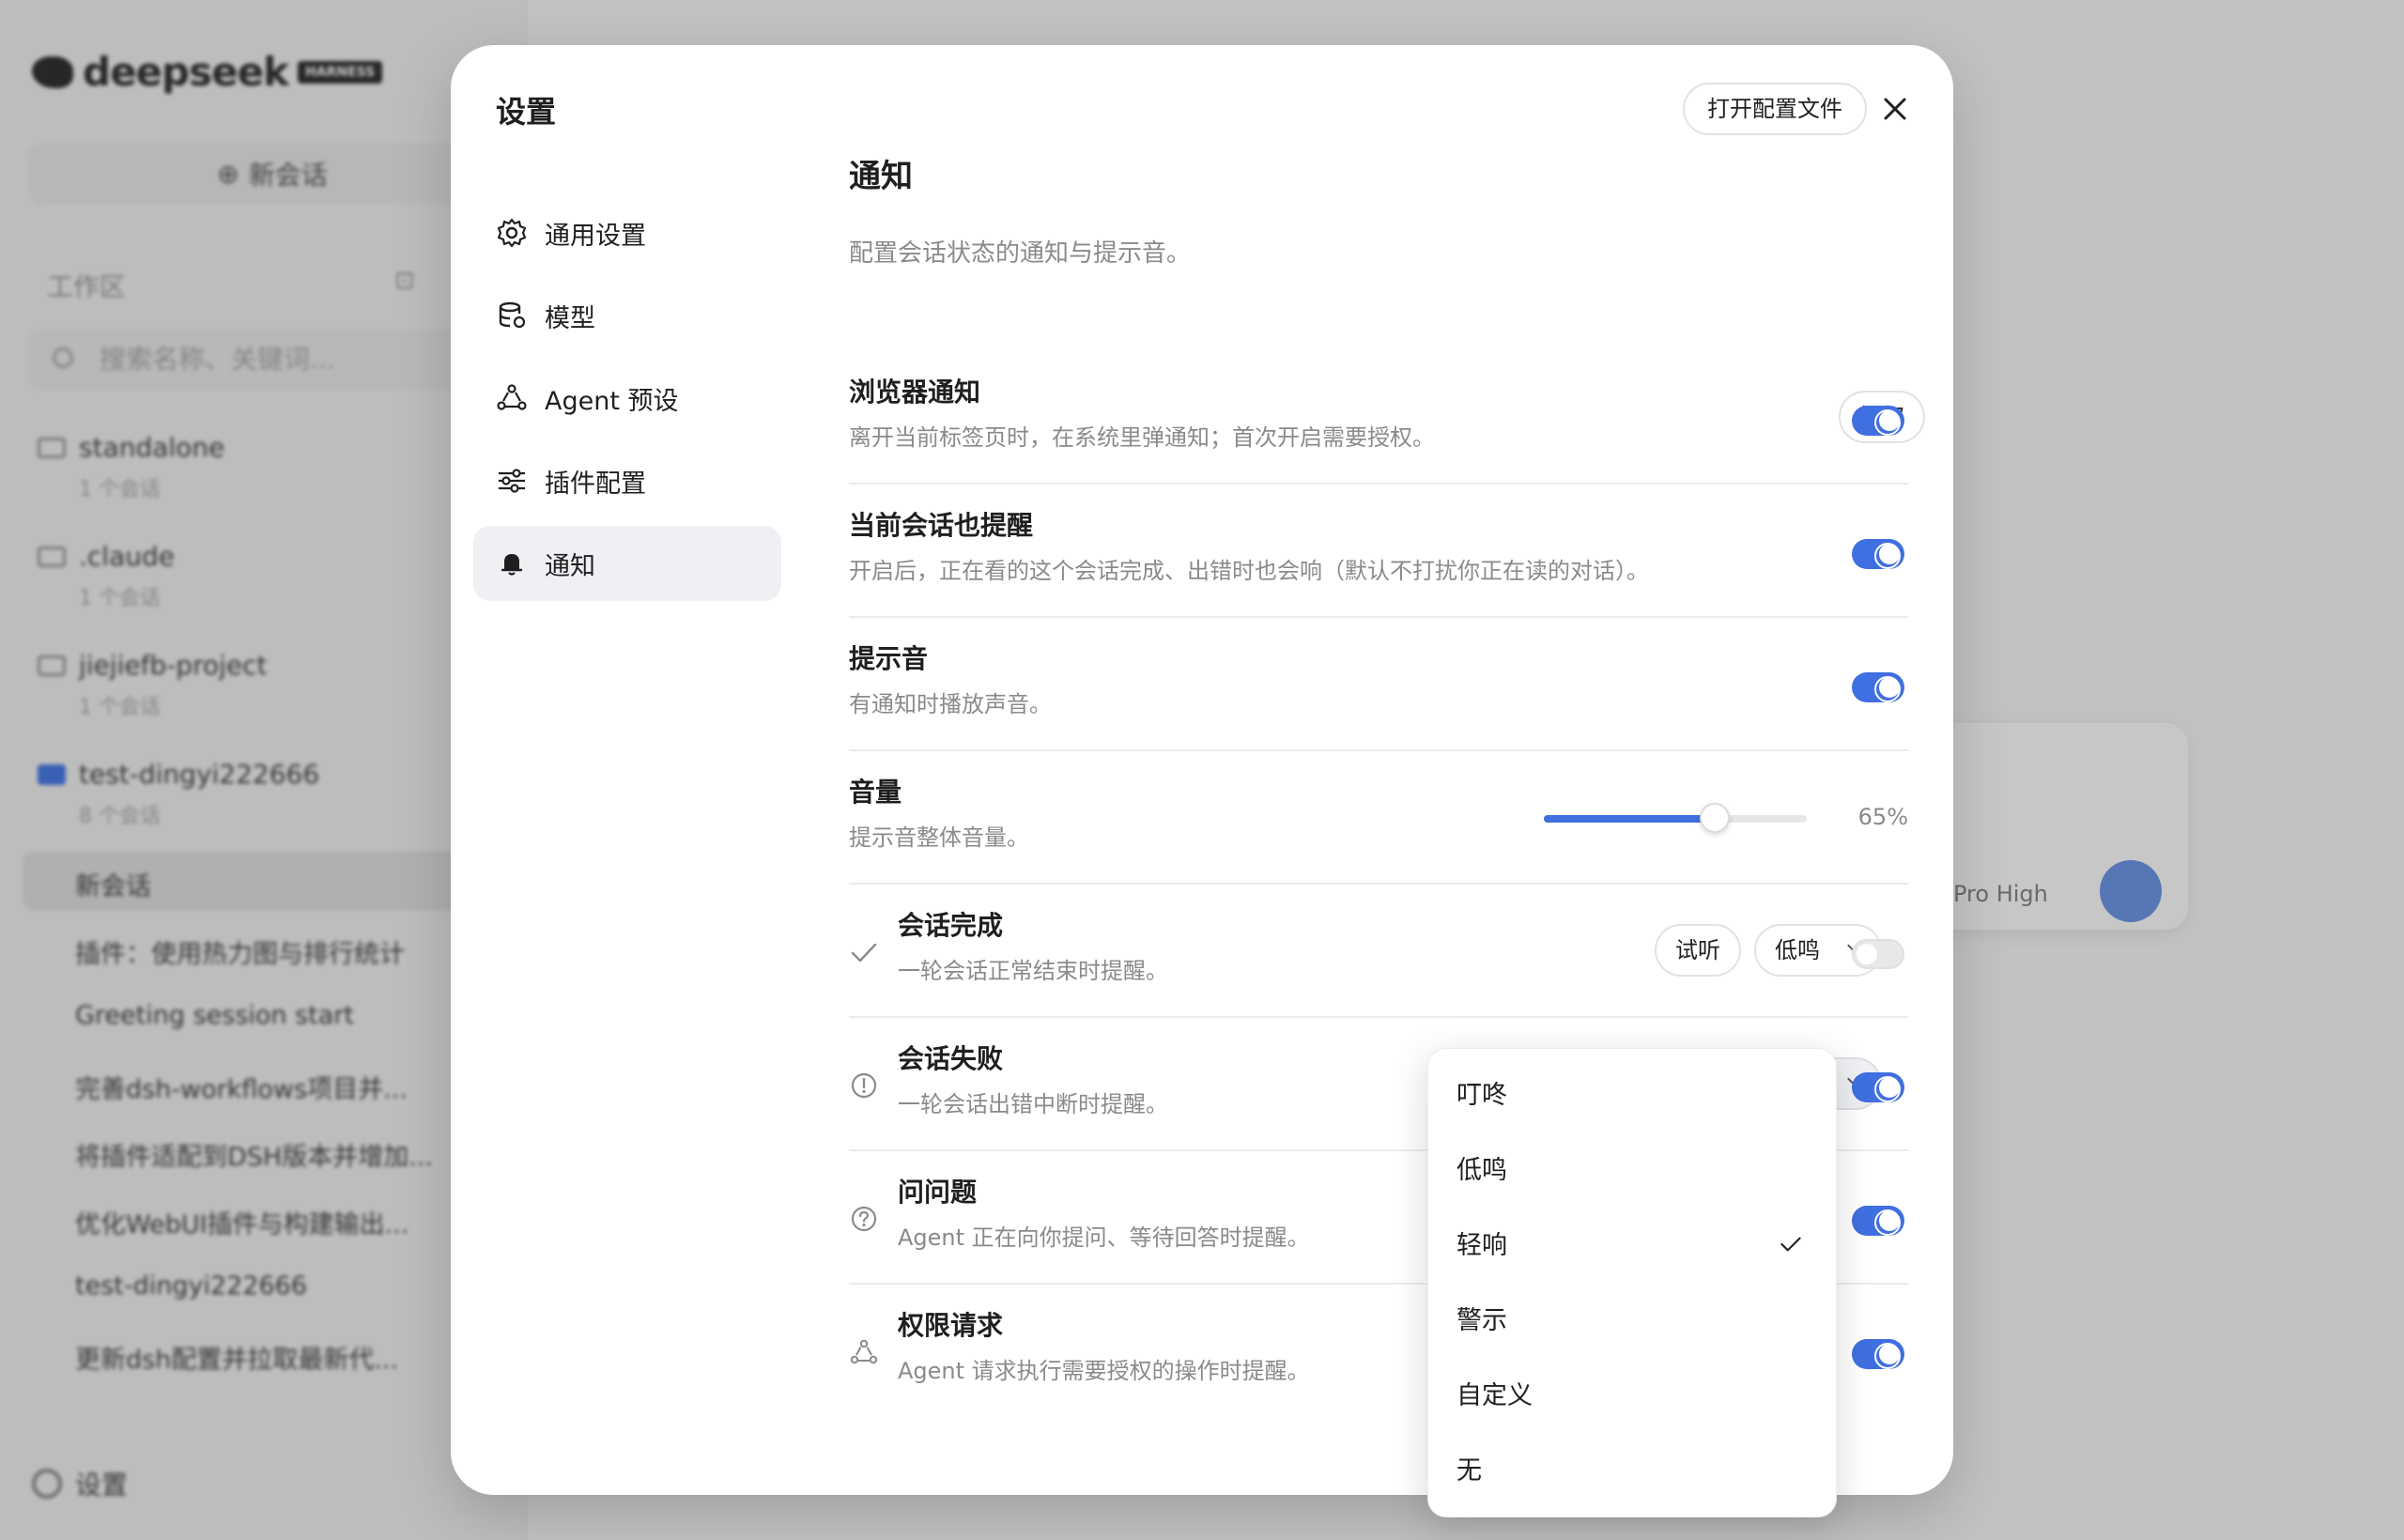 The height and width of the screenshot is (1540, 2404). What do you see at coordinates (950, 704) in the screenshot?
I see `setting-description: 有通知时播放声音。` at bounding box center [950, 704].